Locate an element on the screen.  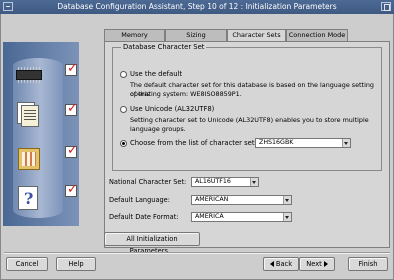
help-book-icon: ? is located at coordinates (29, 198).